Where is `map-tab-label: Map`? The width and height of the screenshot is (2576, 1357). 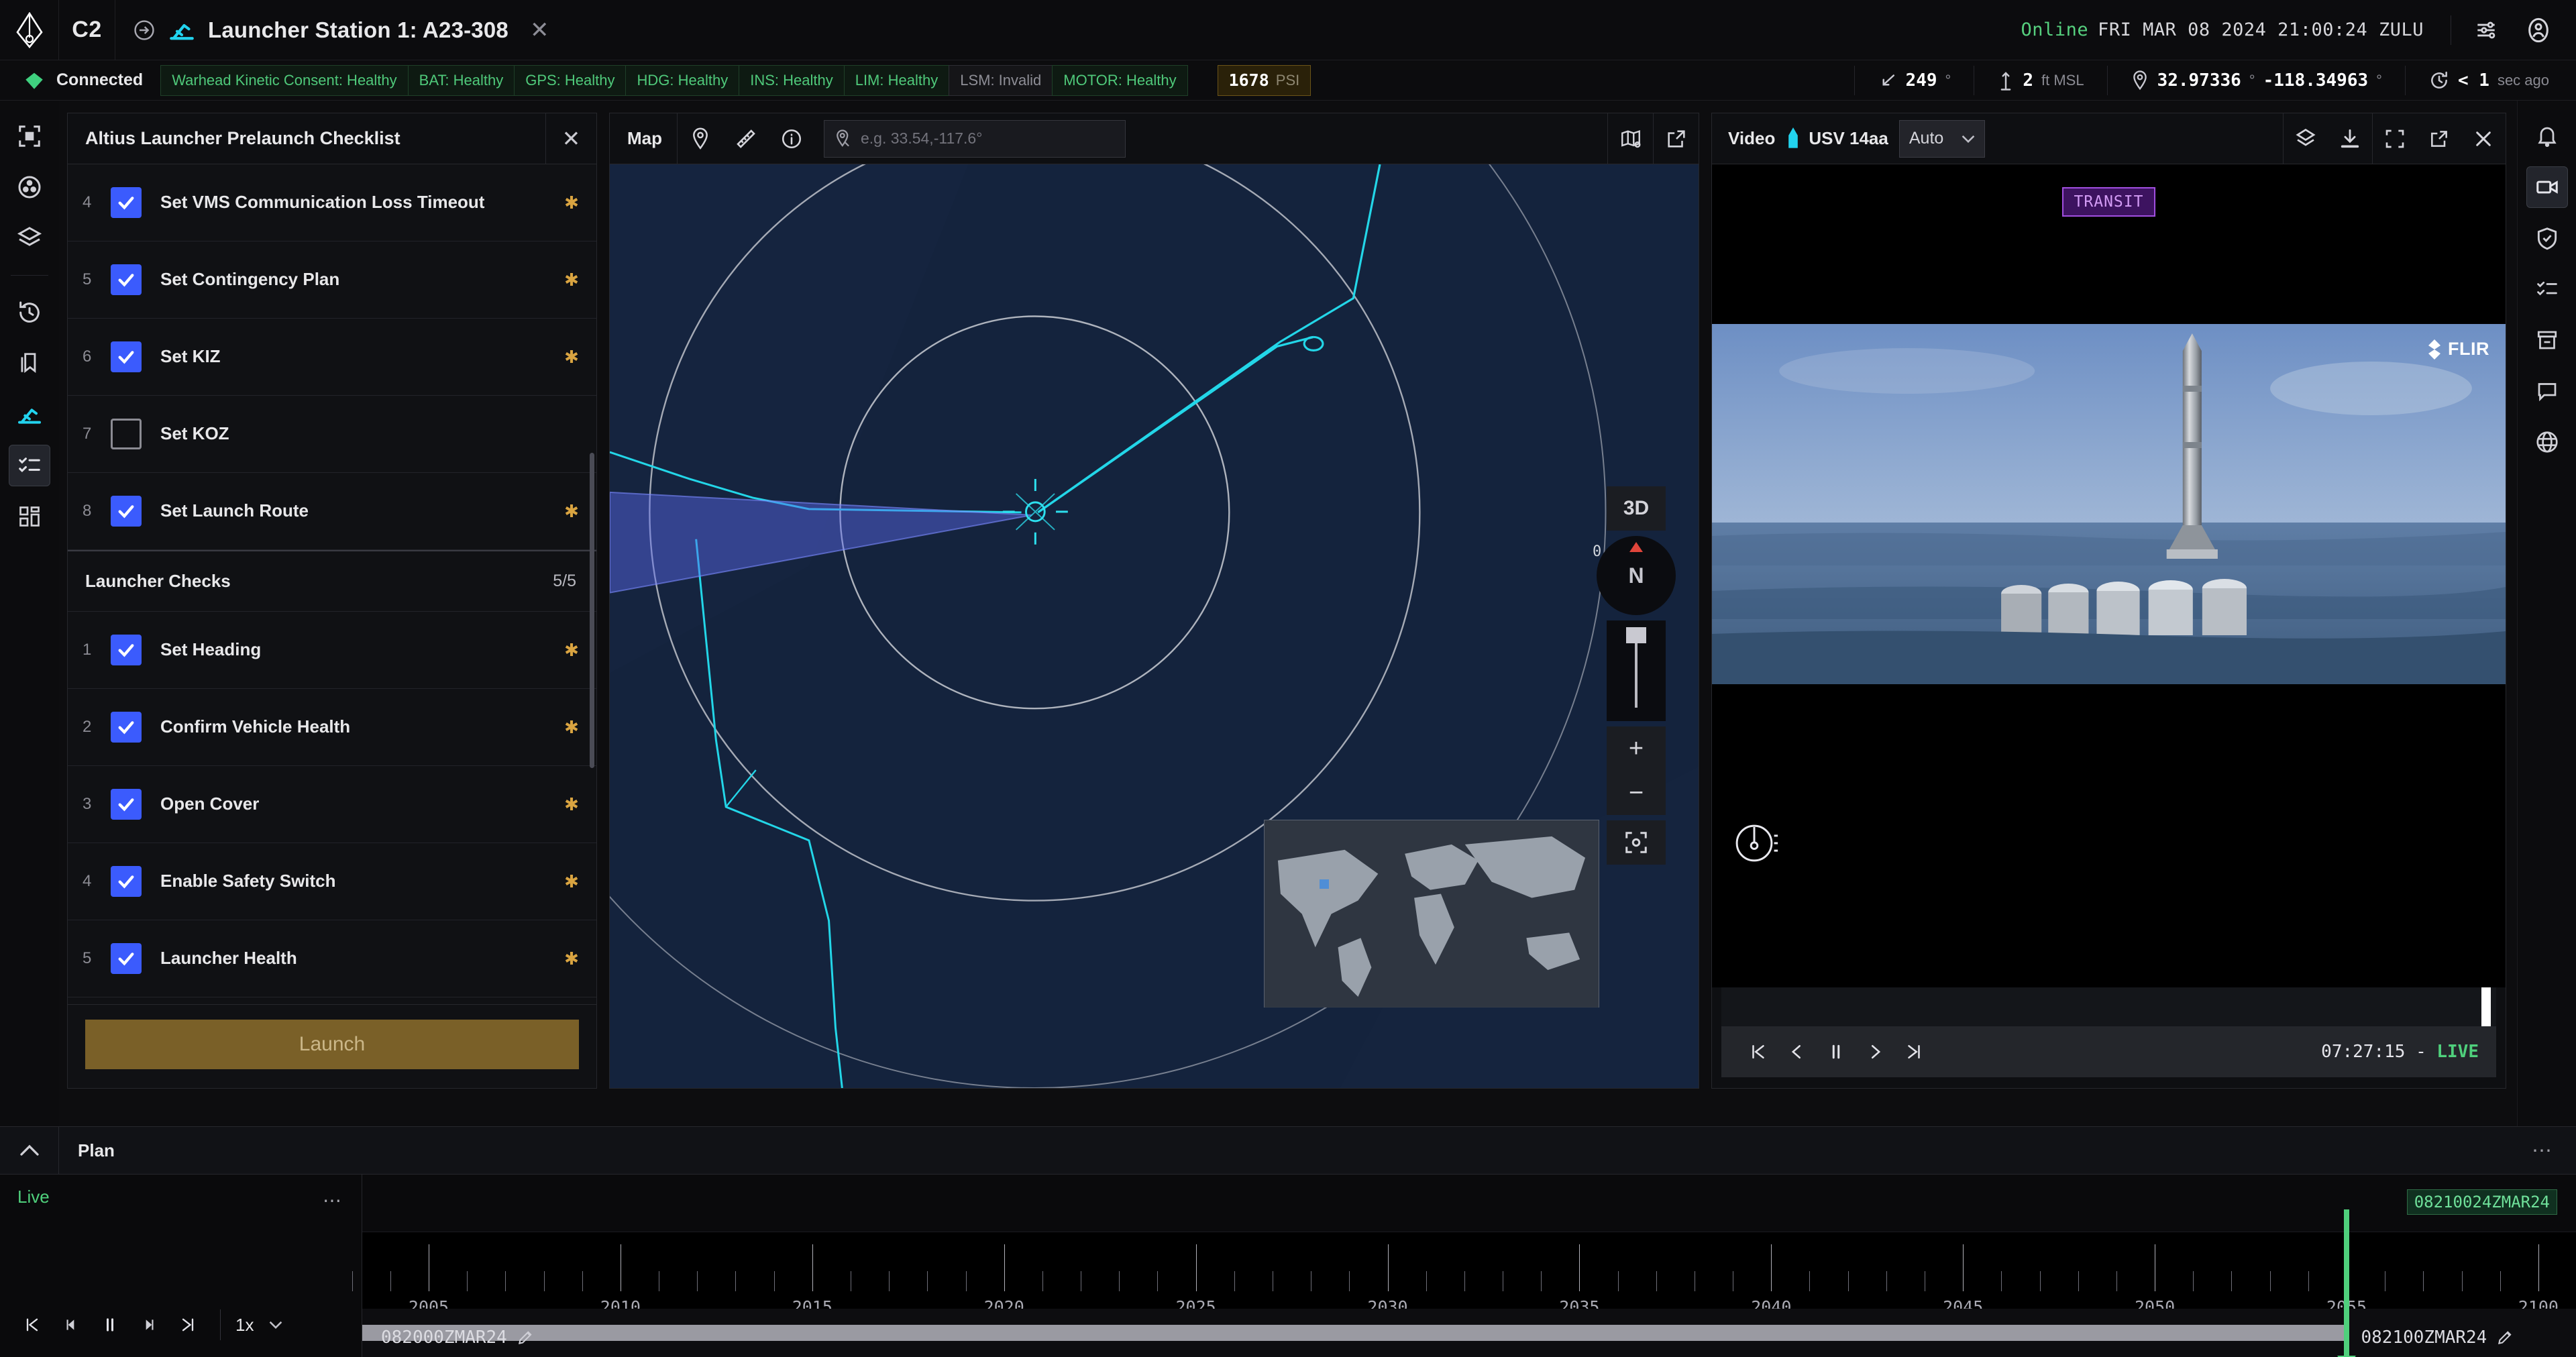 map-tab-label: Map is located at coordinates (644, 138).